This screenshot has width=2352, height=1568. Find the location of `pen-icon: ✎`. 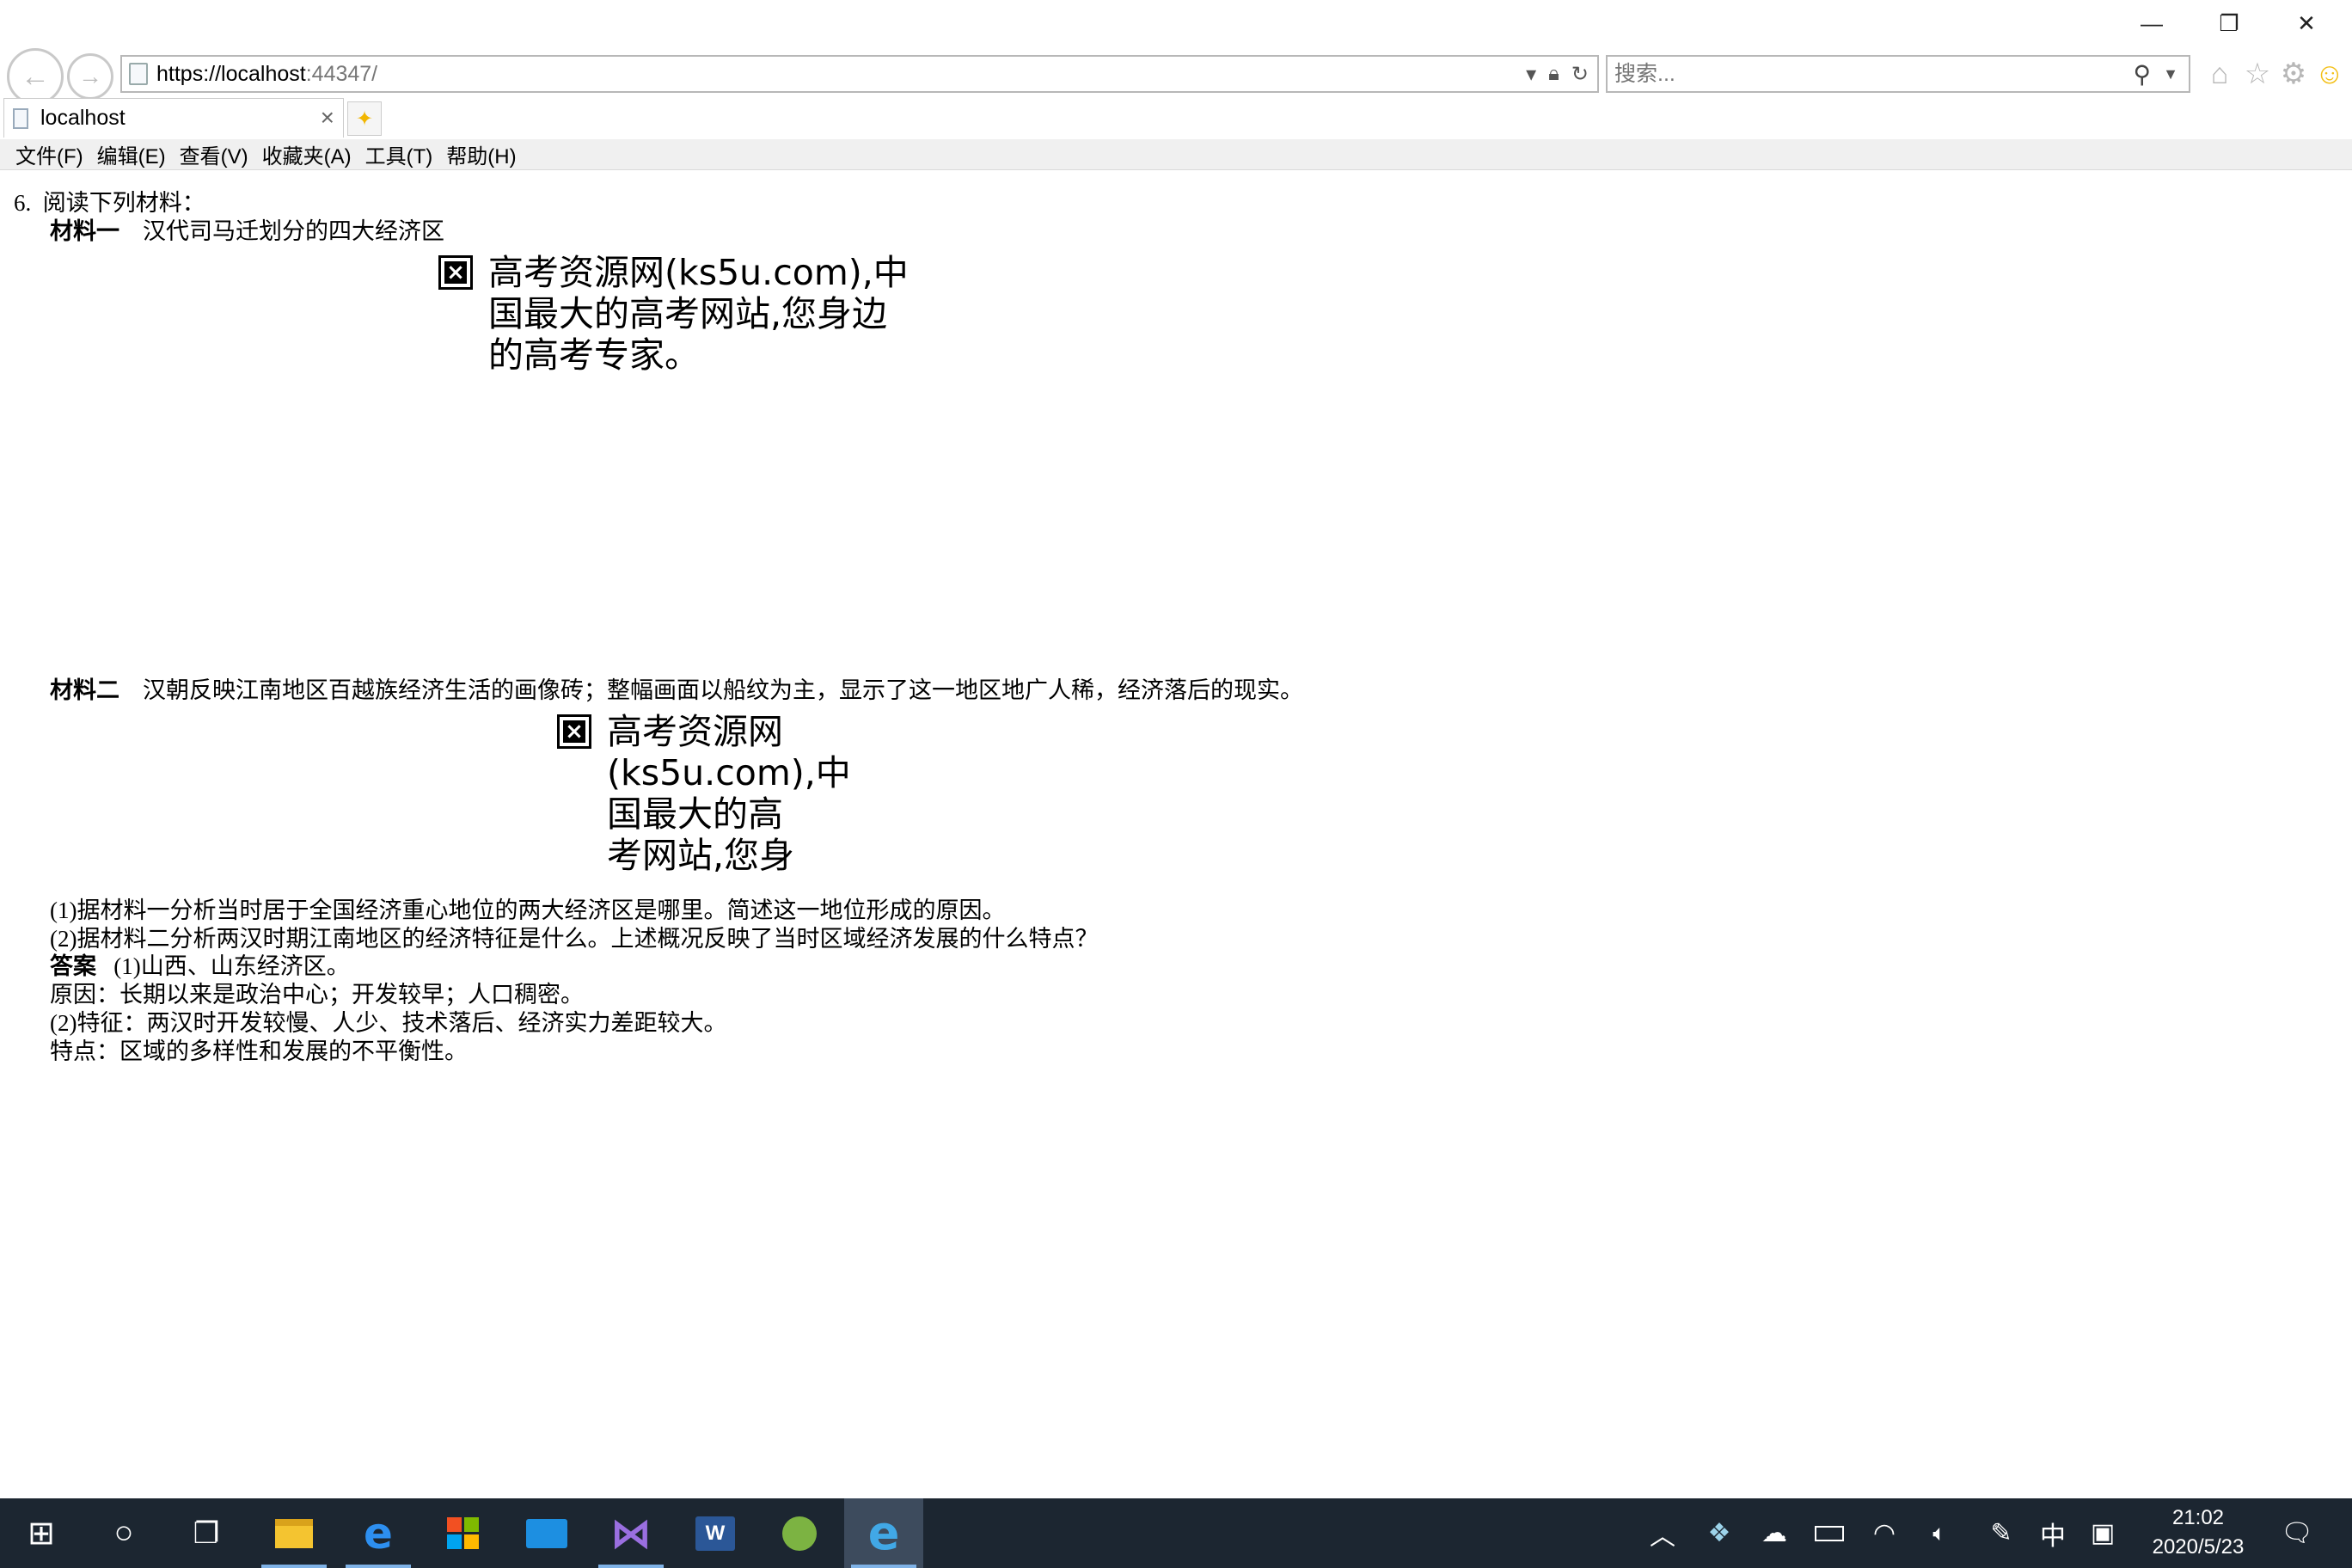

pen-icon: ✎ is located at coordinates (2001, 1533).